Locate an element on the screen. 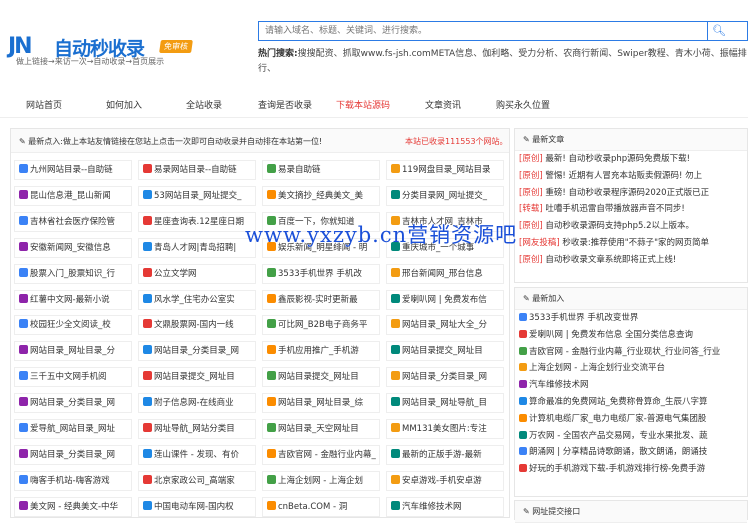 The width and height of the screenshot is (748, 523). article-item: [转载] 吐嘈手机迅雷自带播放器声音不同步! is located at coordinates (631, 209).